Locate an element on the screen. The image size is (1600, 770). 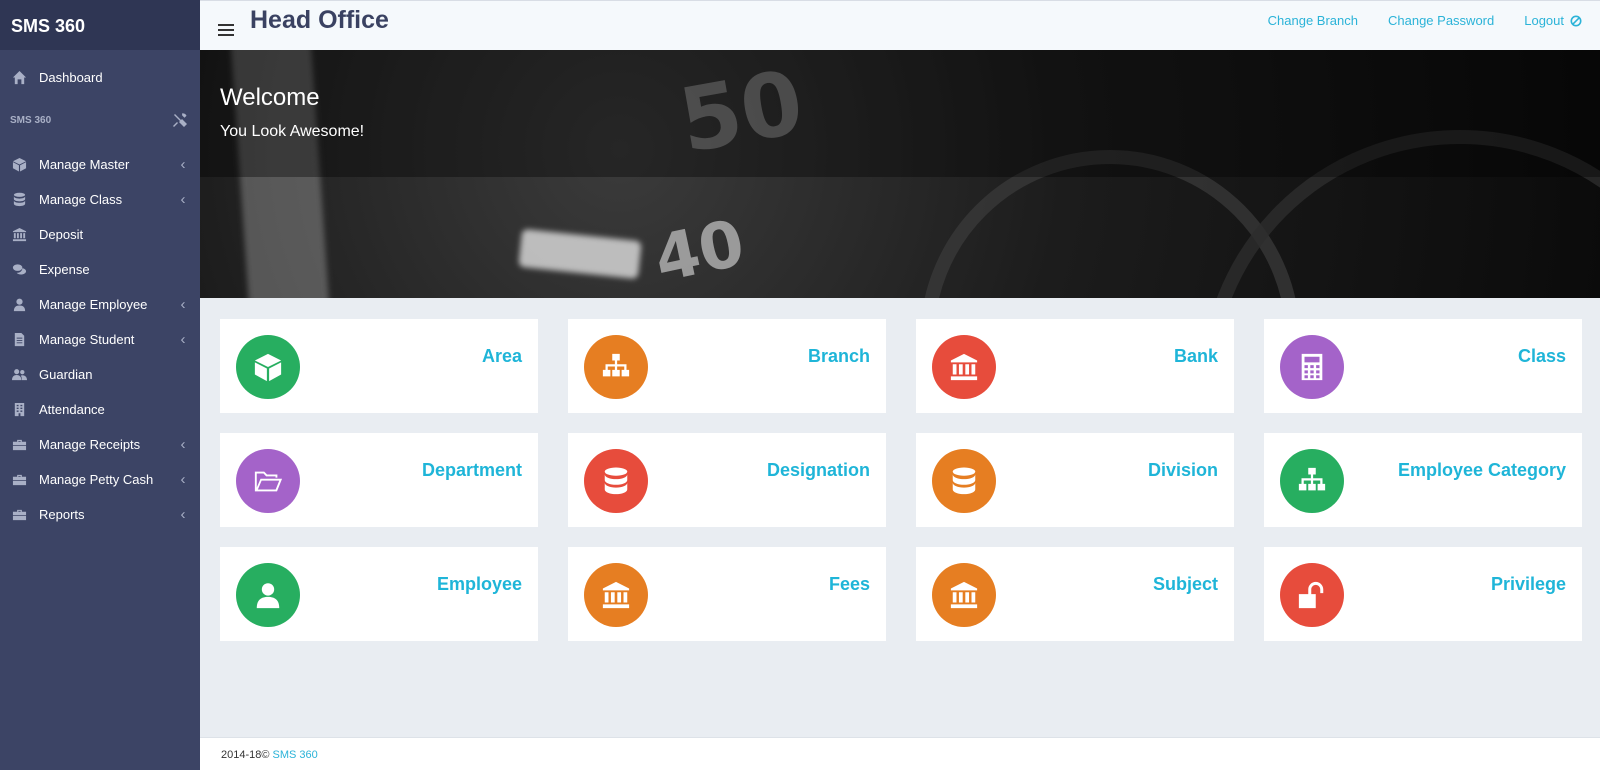
sidebar-item-reports: Reports ‹ is located at coordinates (100, 514).